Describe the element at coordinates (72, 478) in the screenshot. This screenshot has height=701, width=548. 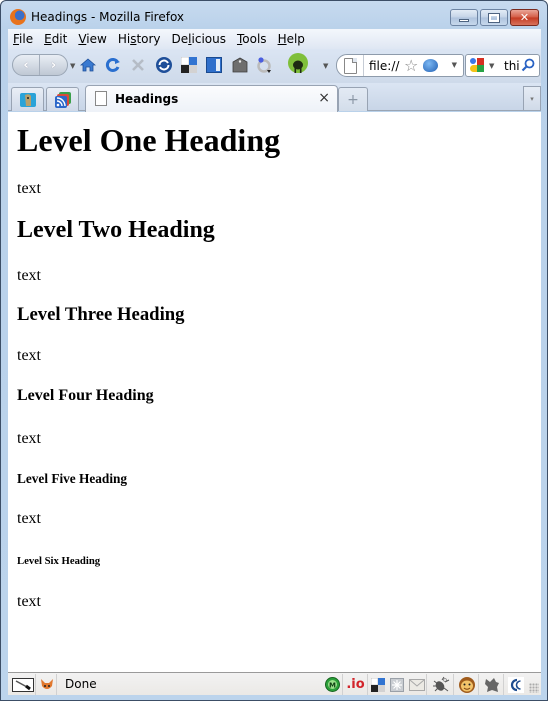
I see `heading-level-5: Level Five Heading` at that location.